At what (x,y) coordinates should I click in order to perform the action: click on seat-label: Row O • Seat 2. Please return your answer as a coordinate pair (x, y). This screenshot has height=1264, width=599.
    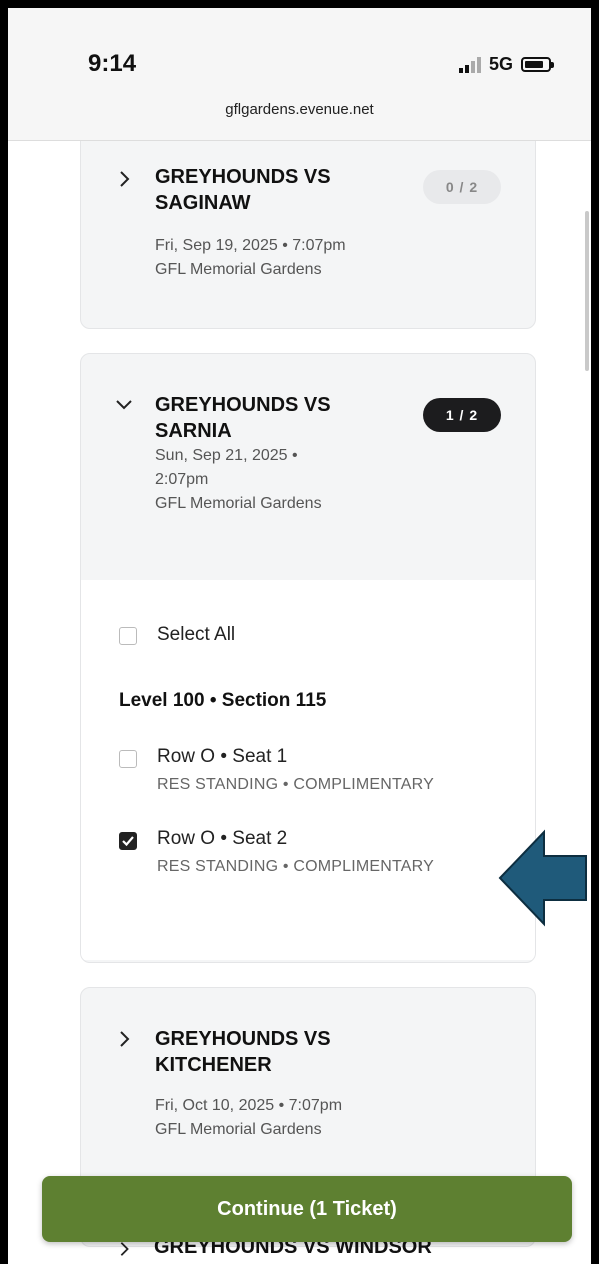
    Looking at the image, I should click on (222, 839).